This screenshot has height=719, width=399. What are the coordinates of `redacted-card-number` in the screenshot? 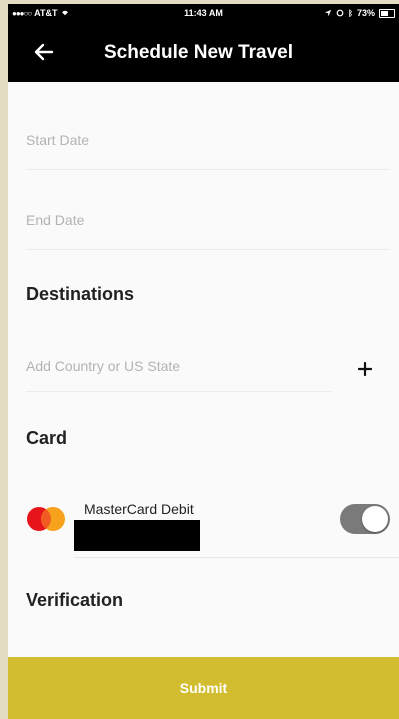 It's located at (137, 535).